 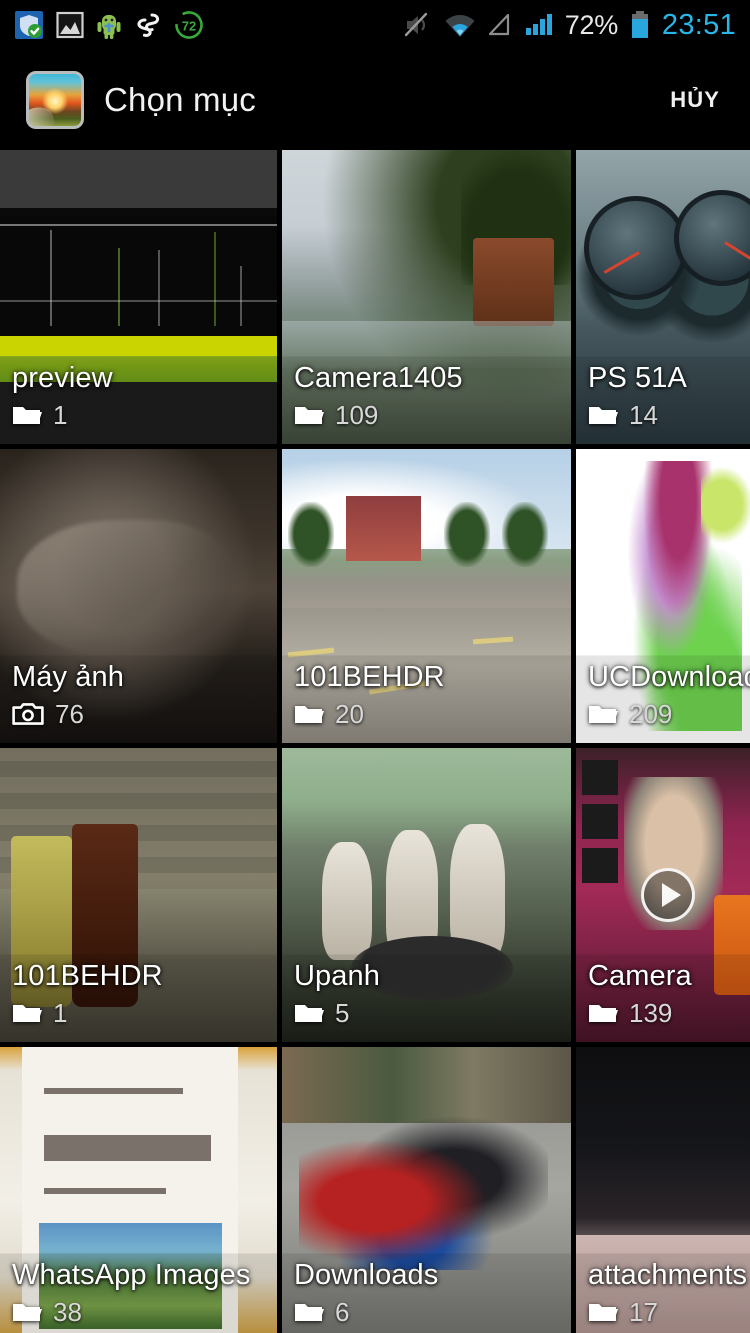 I want to click on album-cell-upanh: Upanh 5, so click(x=426, y=895).